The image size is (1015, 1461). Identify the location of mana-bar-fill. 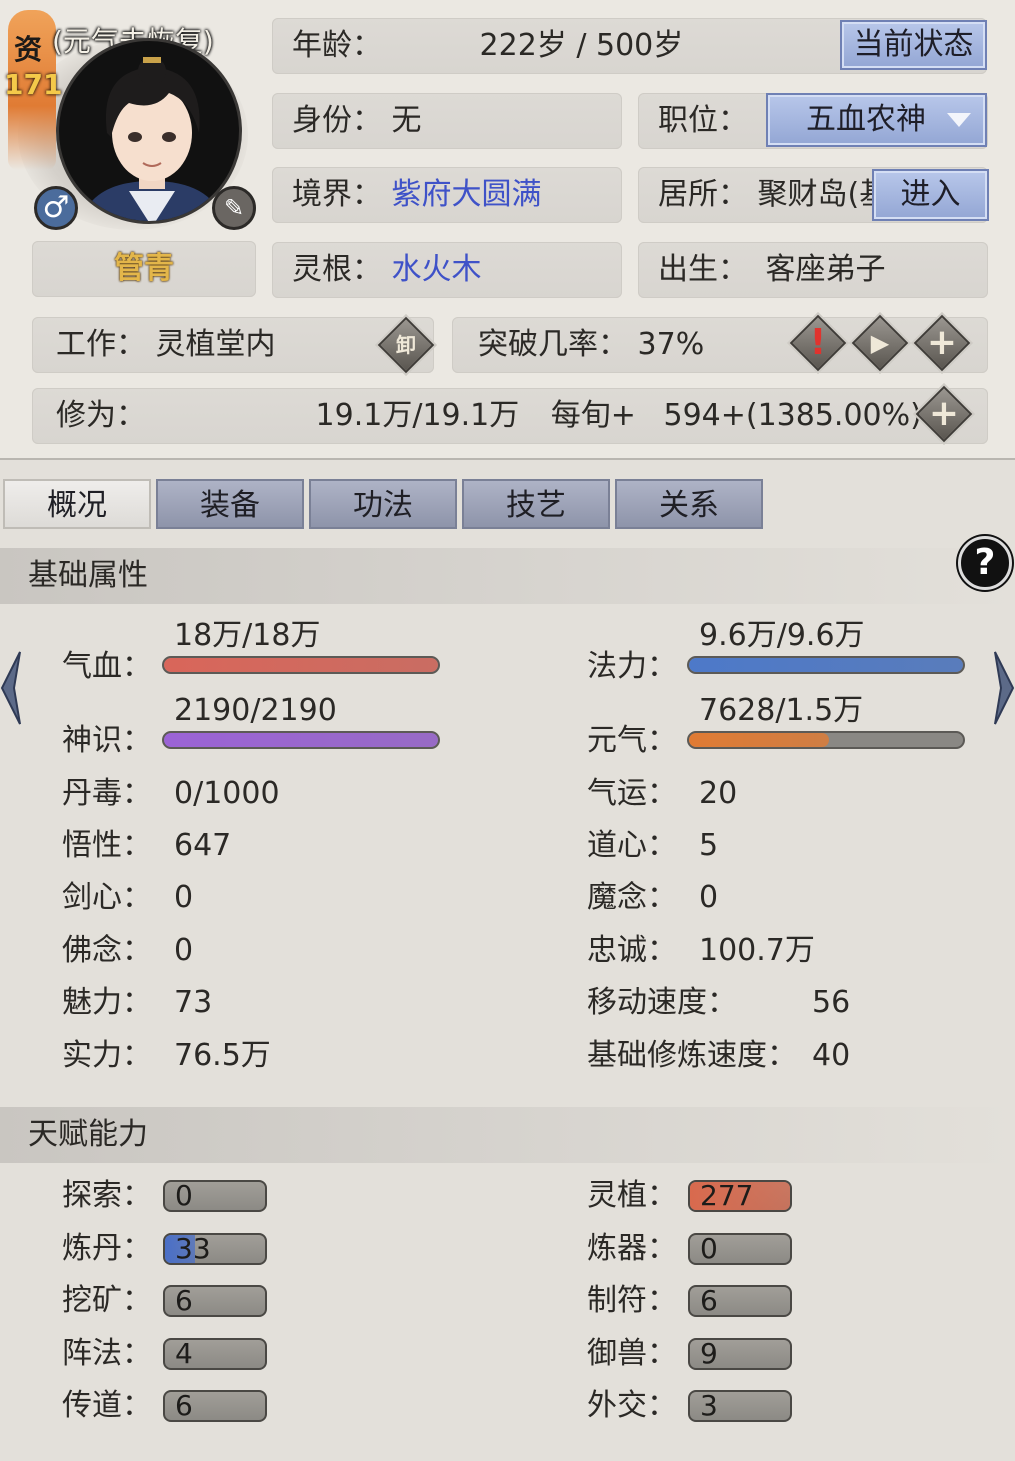
(826, 665).